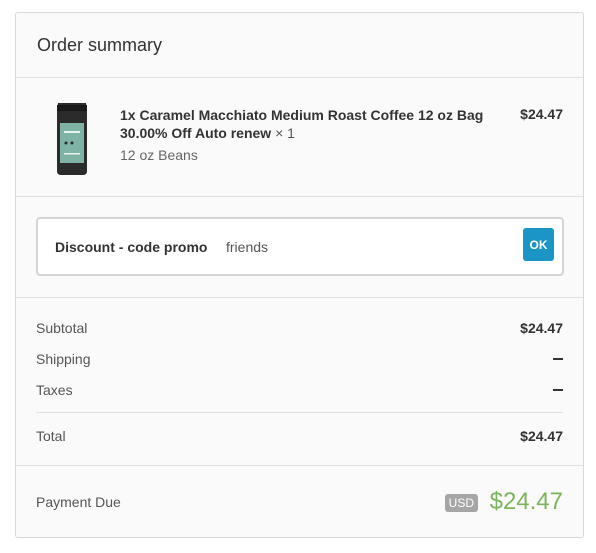  Describe the element at coordinates (558, 390) in the screenshot. I see `taxes-dash` at that location.